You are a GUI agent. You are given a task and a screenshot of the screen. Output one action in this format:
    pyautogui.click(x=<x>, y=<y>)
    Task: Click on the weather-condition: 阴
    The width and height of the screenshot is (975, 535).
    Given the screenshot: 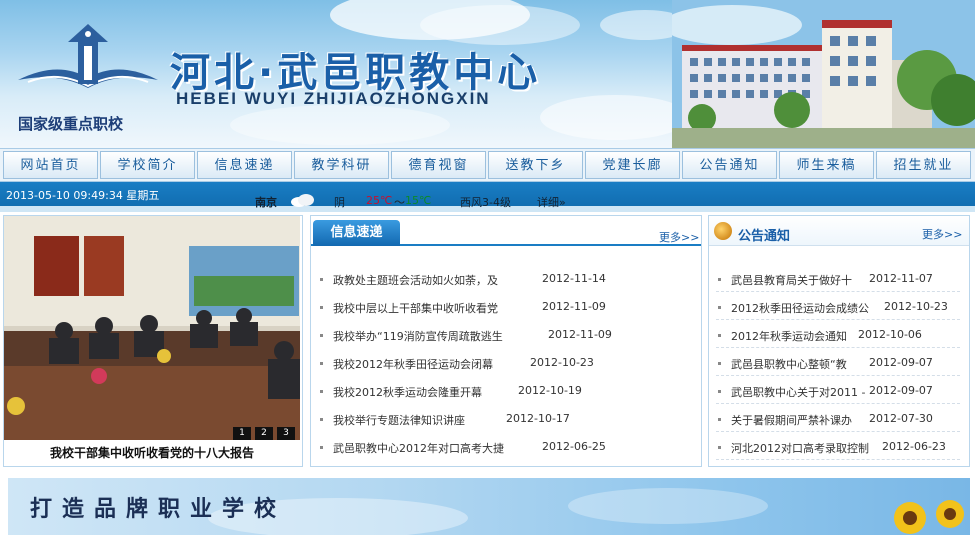 What is the action you would take?
    pyautogui.click(x=339, y=202)
    